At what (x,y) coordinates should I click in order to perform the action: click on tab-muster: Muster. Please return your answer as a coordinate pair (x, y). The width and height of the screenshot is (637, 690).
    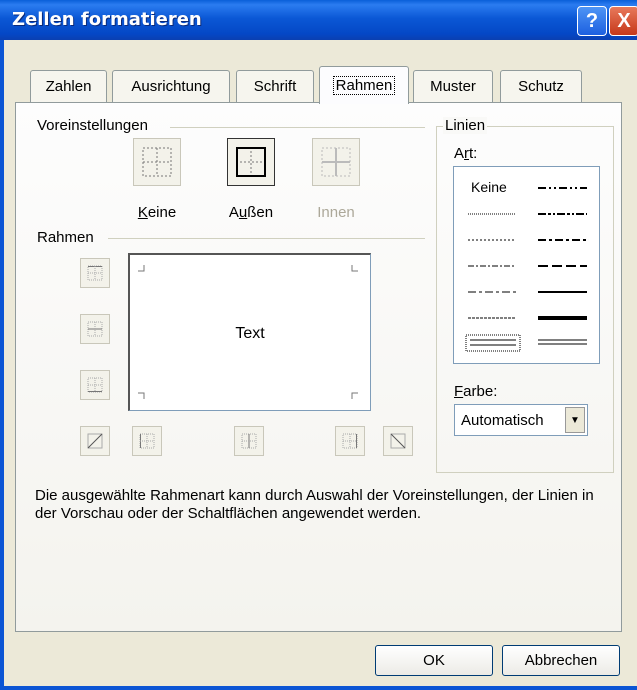
    Looking at the image, I should click on (453, 86).